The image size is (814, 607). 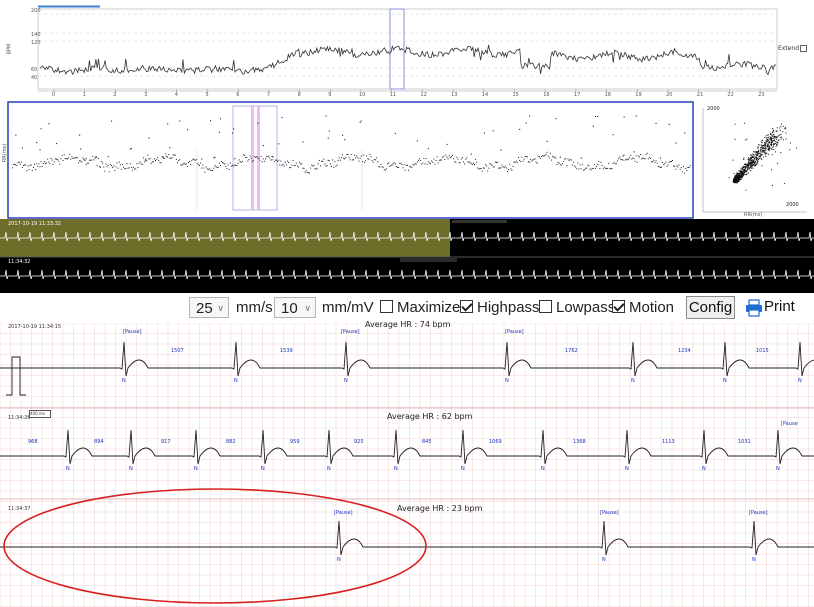 I want to click on ecg-row1-interval-5: 1015, so click(x=762, y=351).